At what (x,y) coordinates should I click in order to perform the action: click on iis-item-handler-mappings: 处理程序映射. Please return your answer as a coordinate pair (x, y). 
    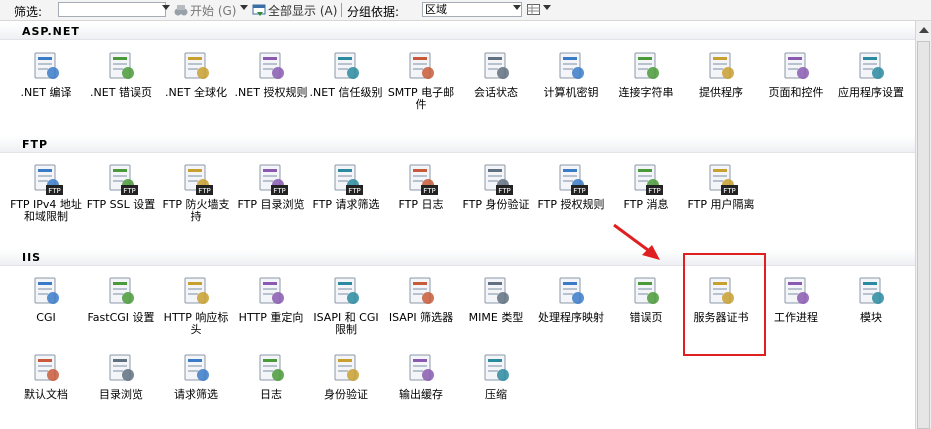
    Looking at the image, I should click on (571, 299).